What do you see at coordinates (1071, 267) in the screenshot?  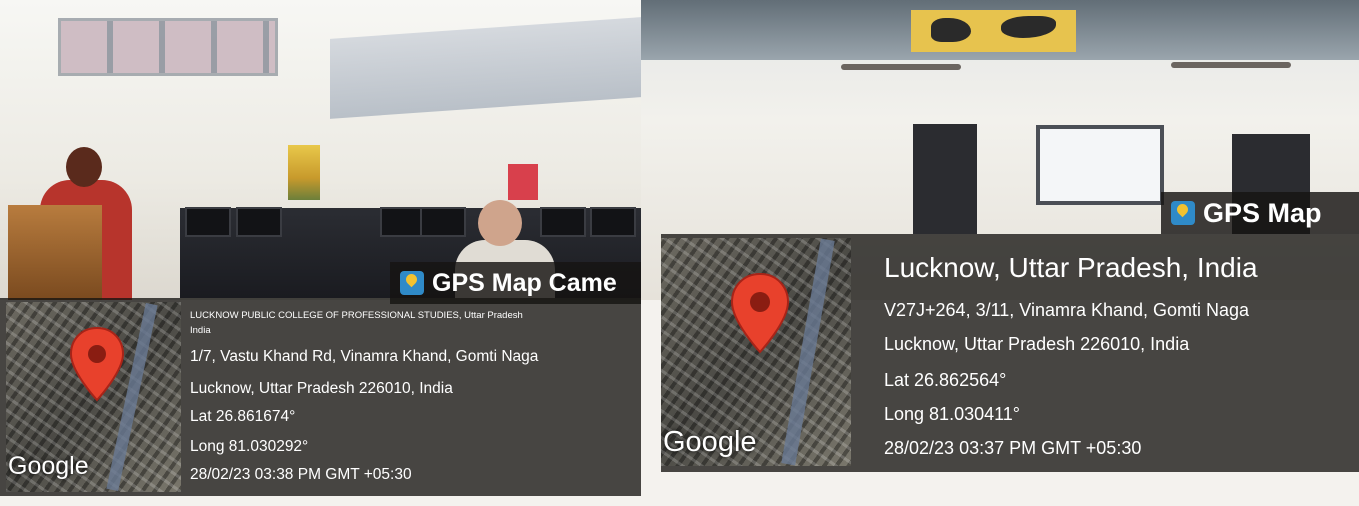 I see `place-title: Lucknow, Uttar Pradesh, India` at bounding box center [1071, 267].